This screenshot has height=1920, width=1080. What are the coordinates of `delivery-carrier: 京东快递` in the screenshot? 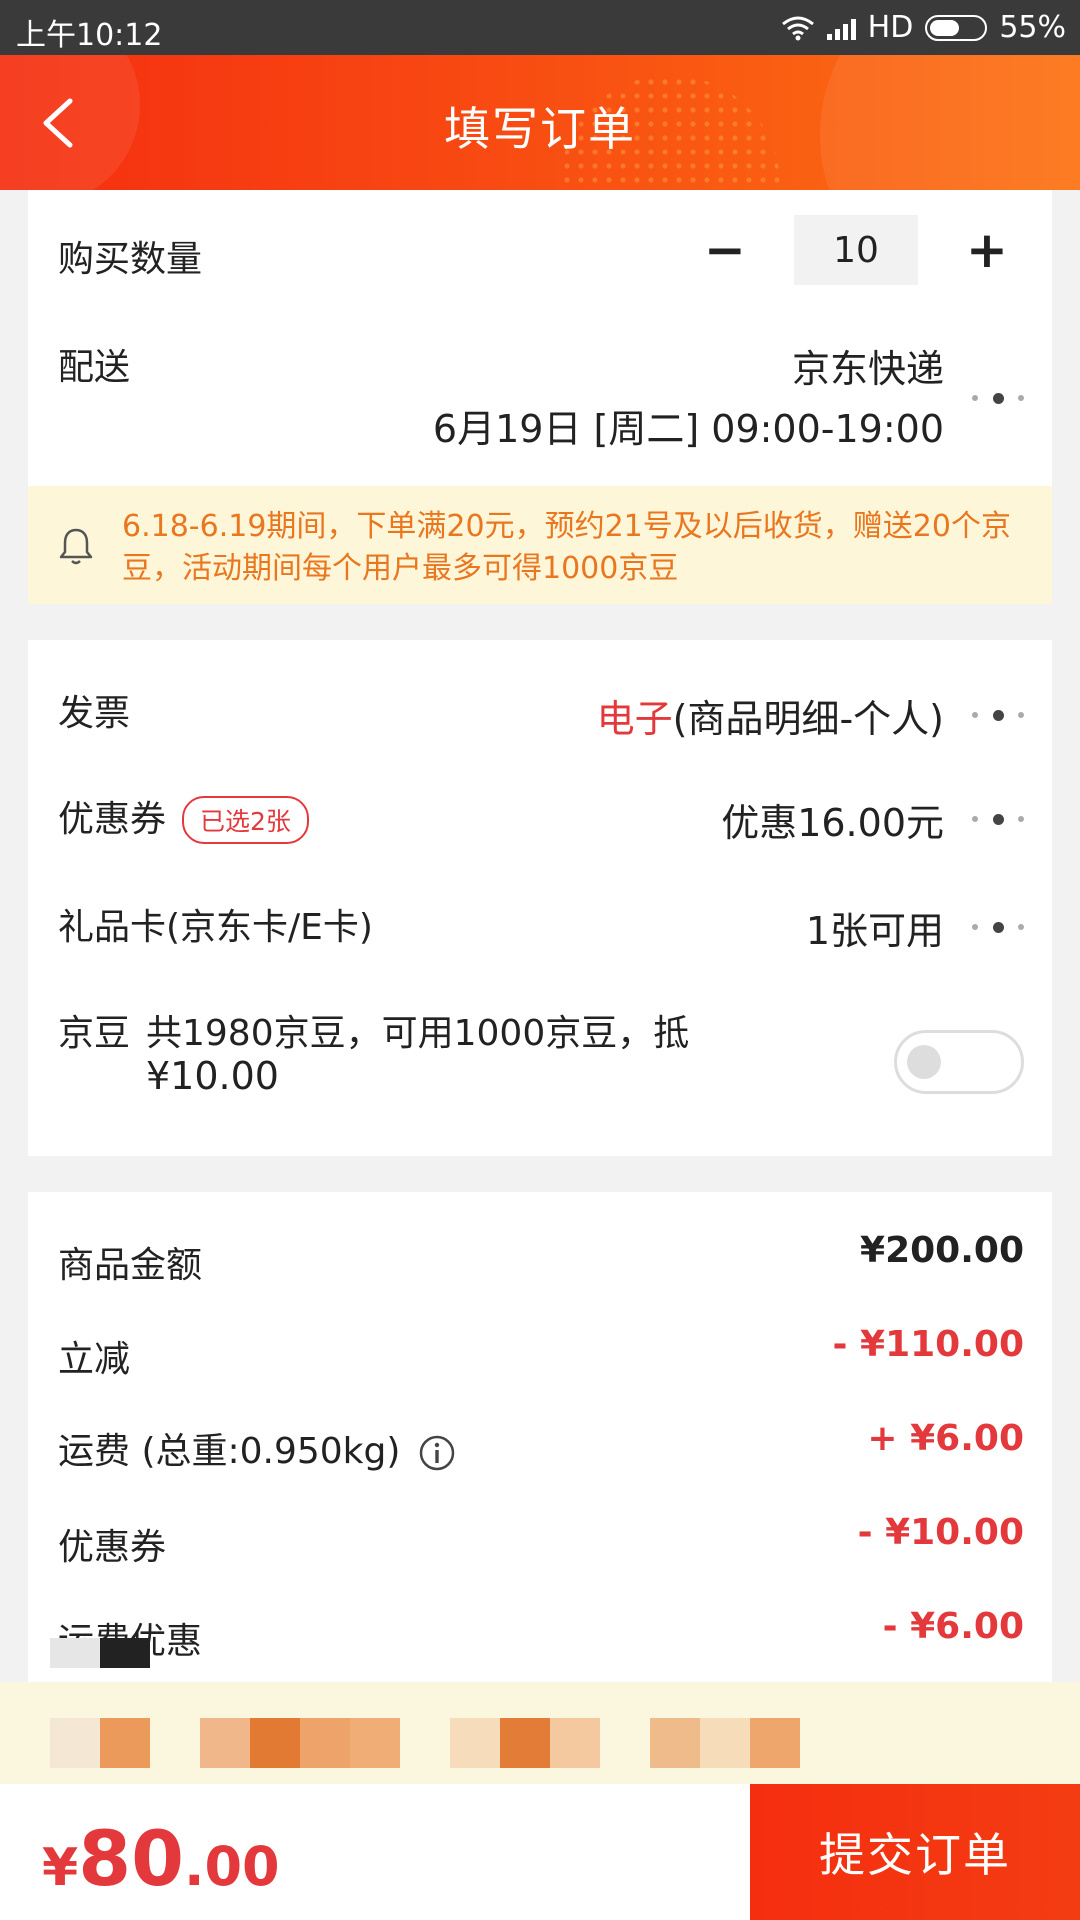 It's located at (867, 369).